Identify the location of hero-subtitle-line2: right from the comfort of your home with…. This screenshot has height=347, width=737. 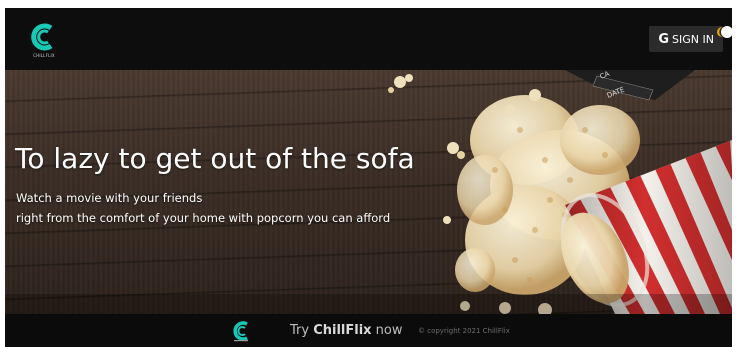
(203, 218).